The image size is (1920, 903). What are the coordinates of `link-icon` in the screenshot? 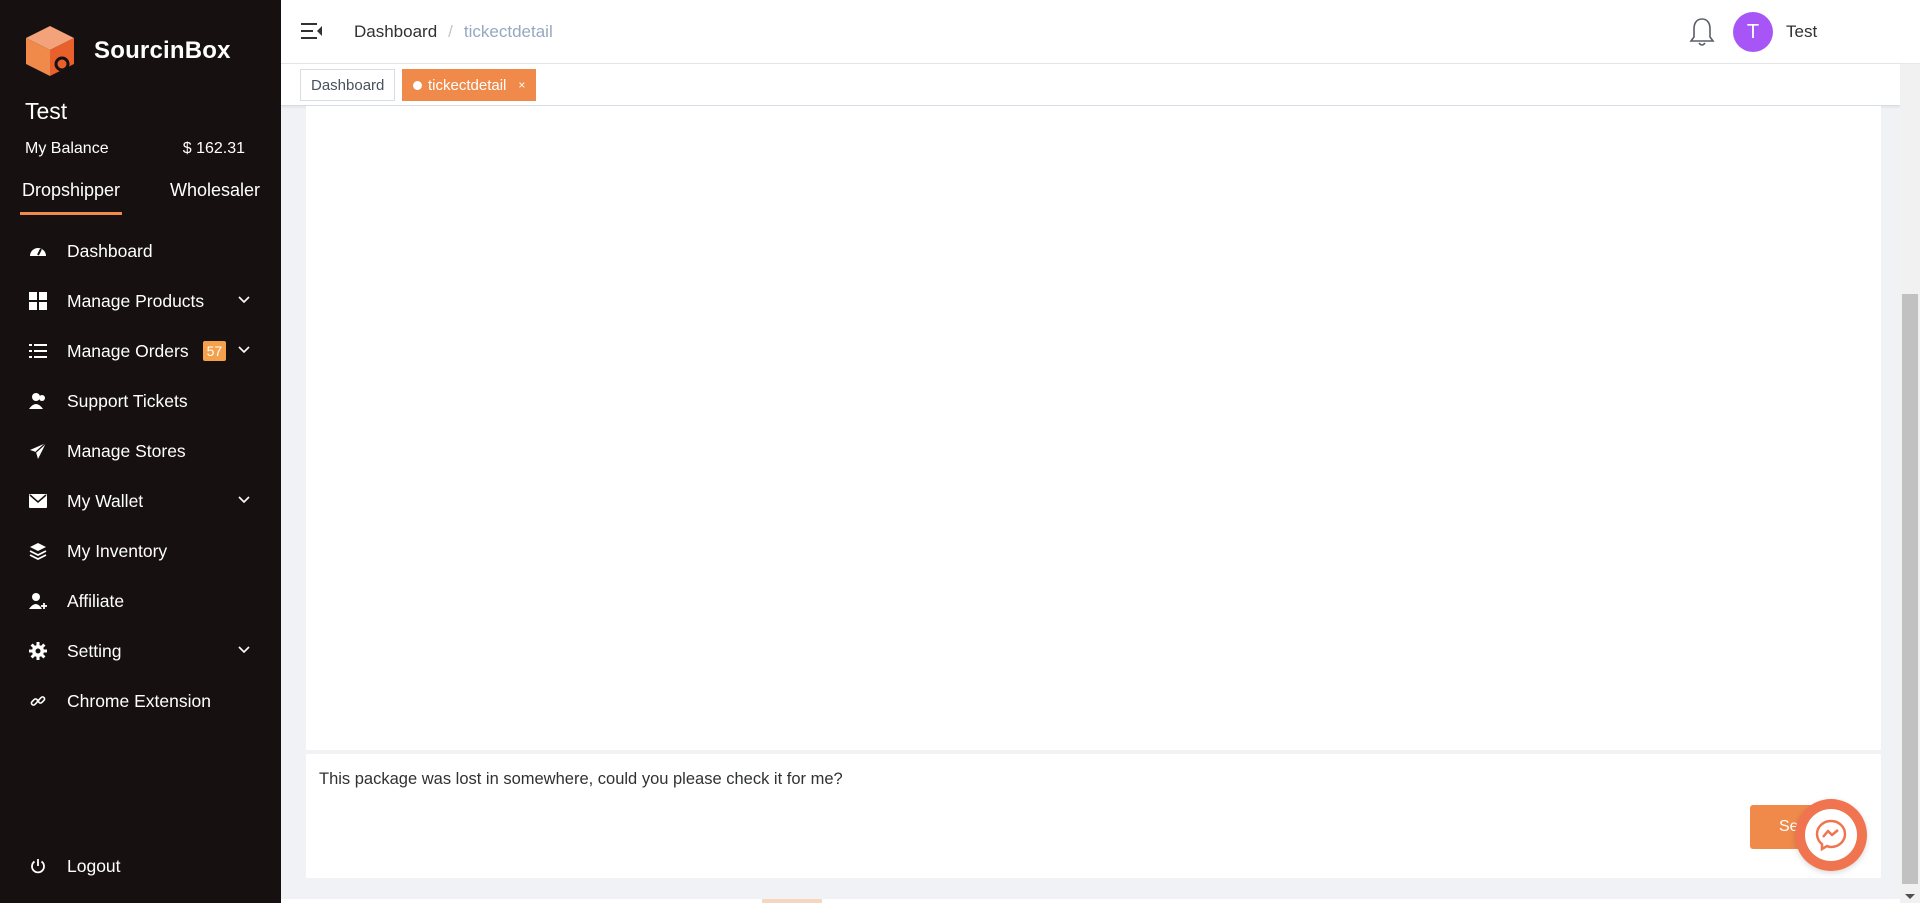 It's located at (38, 701).